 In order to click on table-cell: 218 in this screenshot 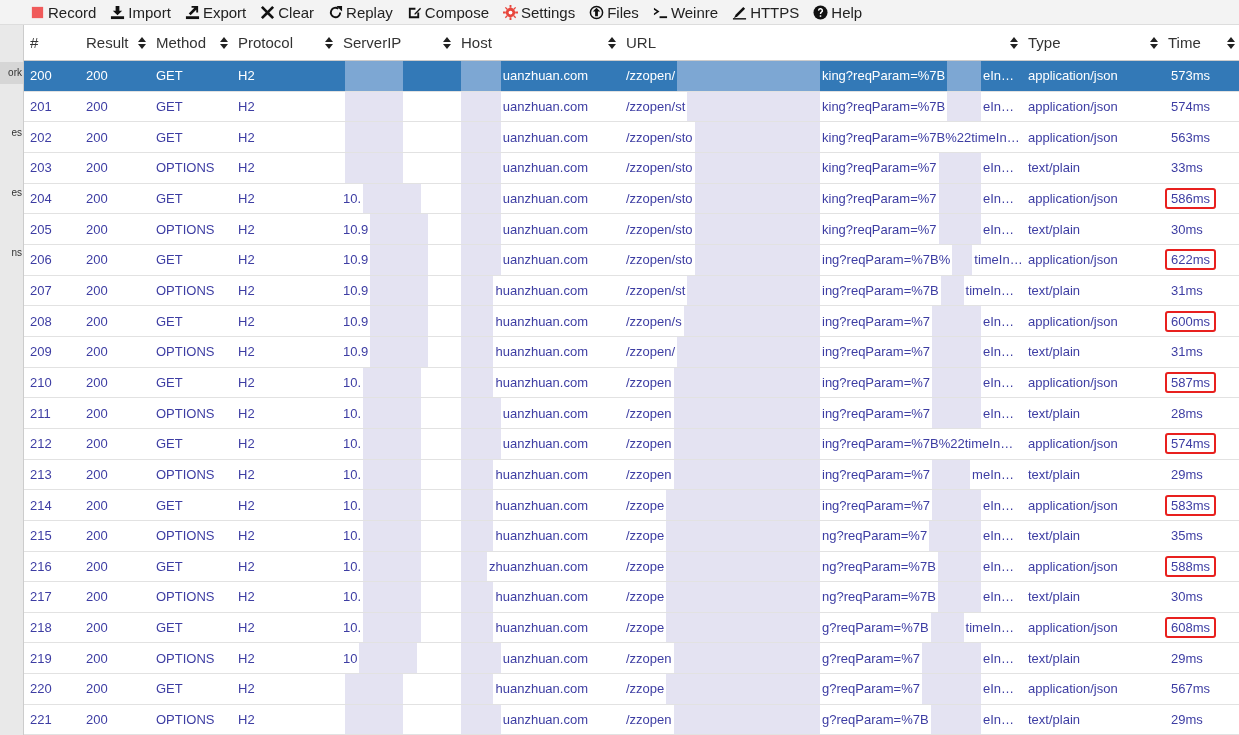, I will do `click(41, 628)`.